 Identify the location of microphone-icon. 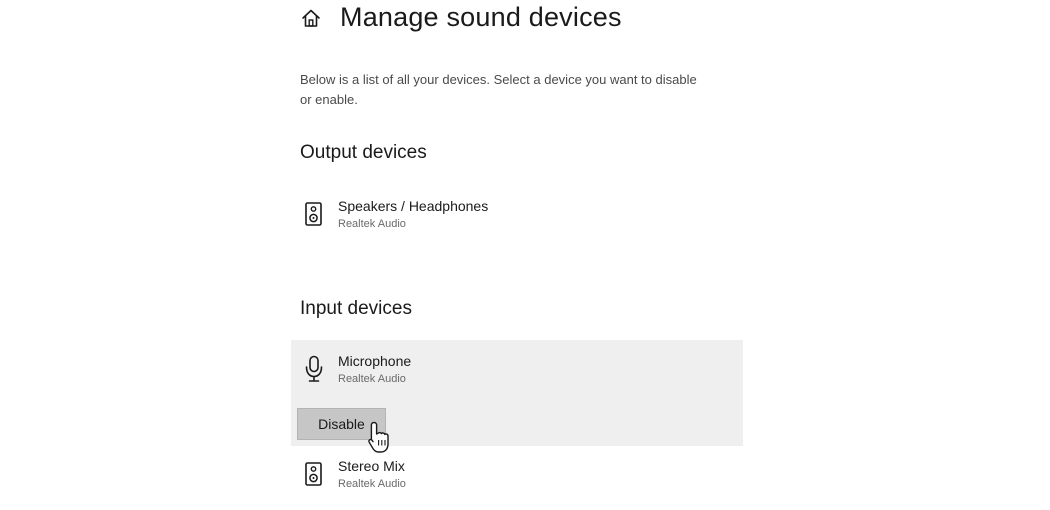
(314, 369).